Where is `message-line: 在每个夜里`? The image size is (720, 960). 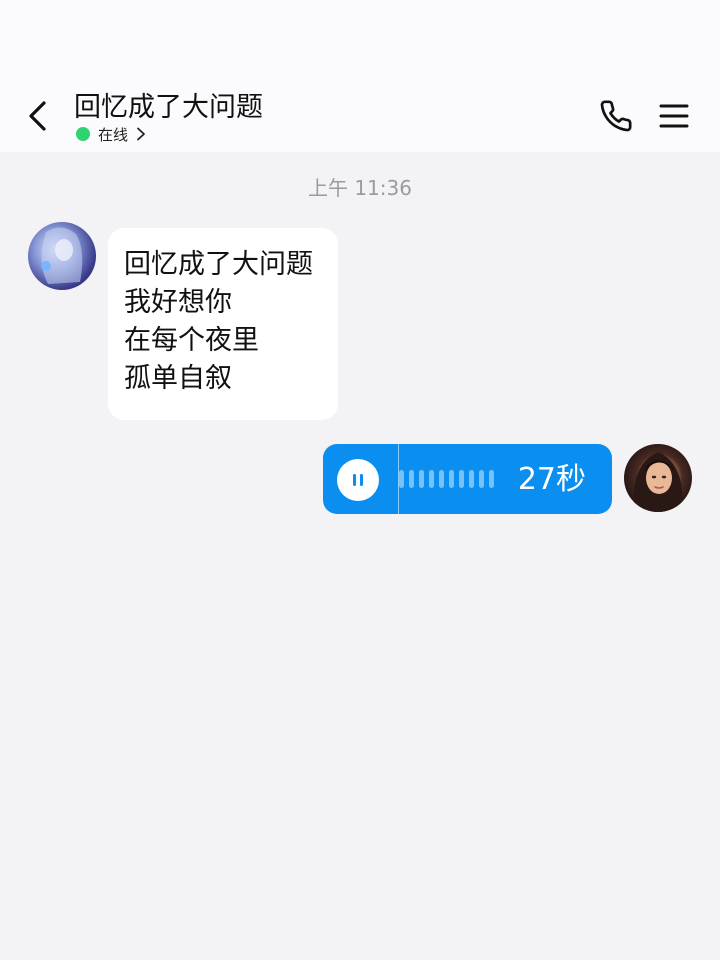
message-line: 在每个夜里 is located at coordinates (191, 340).